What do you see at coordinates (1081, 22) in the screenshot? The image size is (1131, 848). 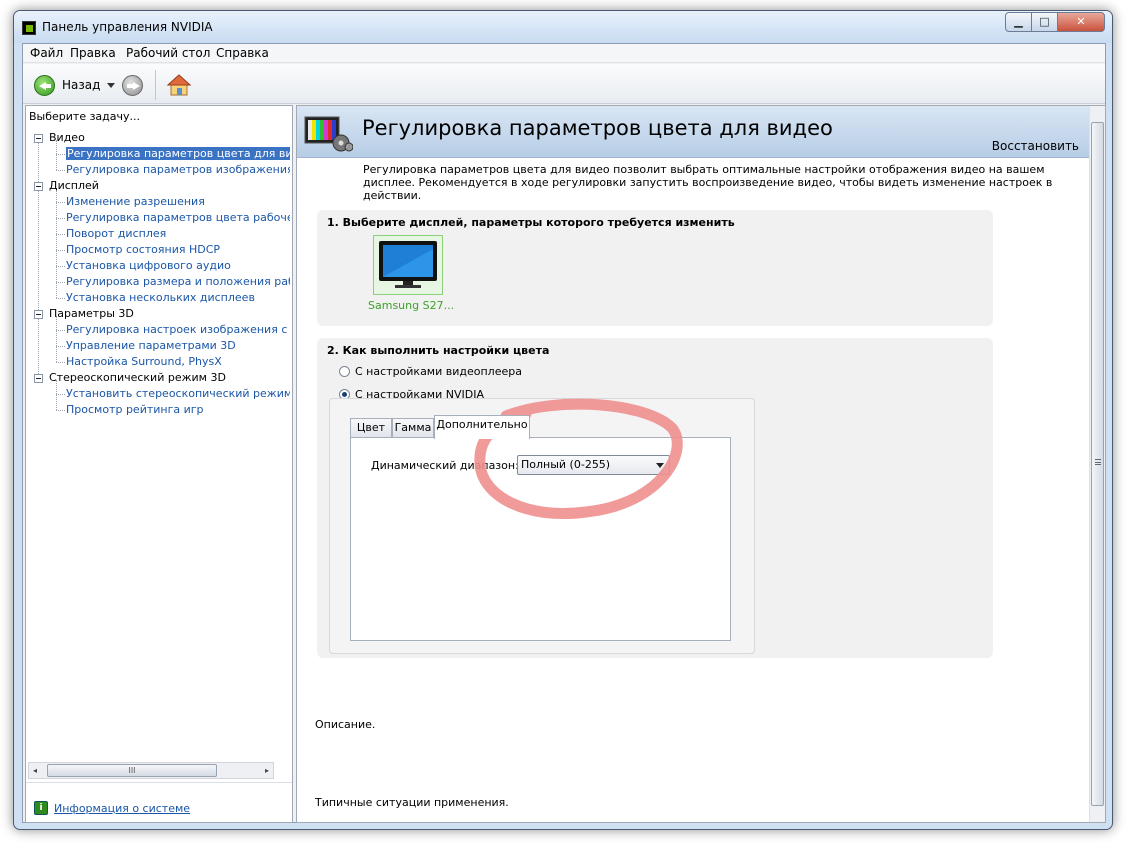 I see `close-button: ✕` at bounding box center [1081, 22].